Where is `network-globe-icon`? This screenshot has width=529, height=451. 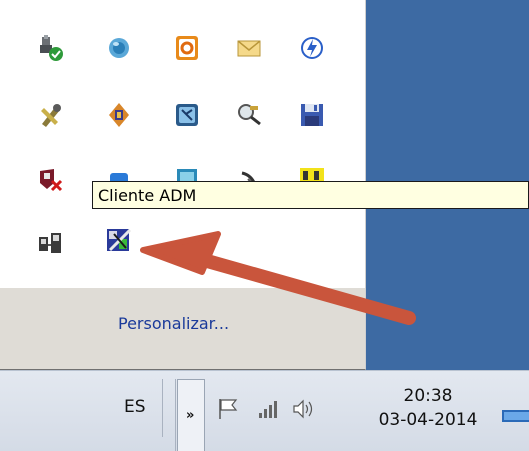 network-globe-icon is located at coordinates (119, 48).